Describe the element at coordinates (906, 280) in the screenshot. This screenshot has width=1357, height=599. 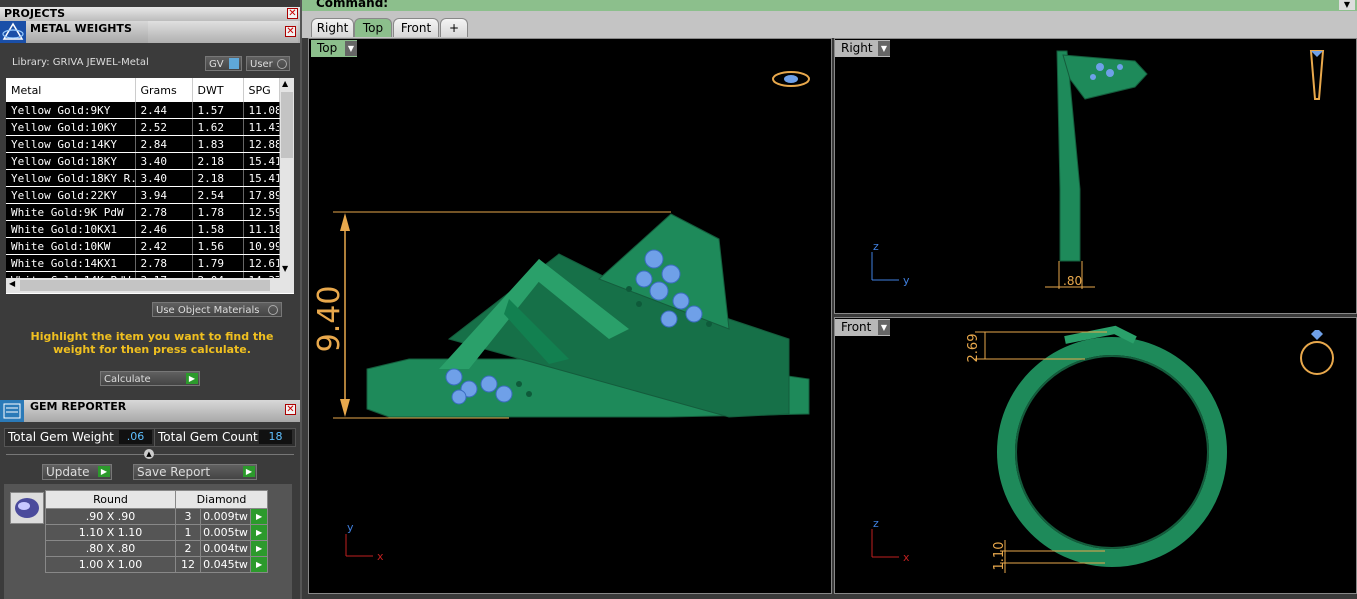
I see `right-axis-y: y` at that location.